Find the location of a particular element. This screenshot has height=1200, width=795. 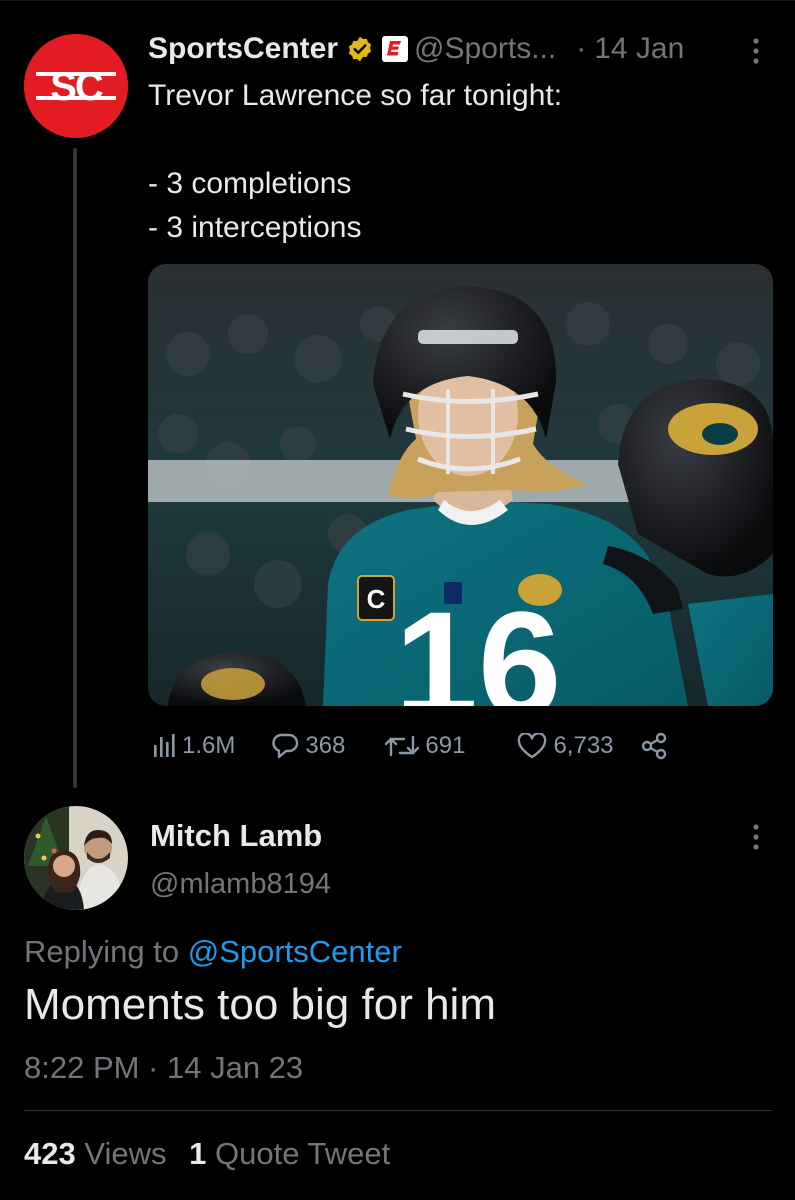

verified-badge-icon is located at coordinates (360, 49).